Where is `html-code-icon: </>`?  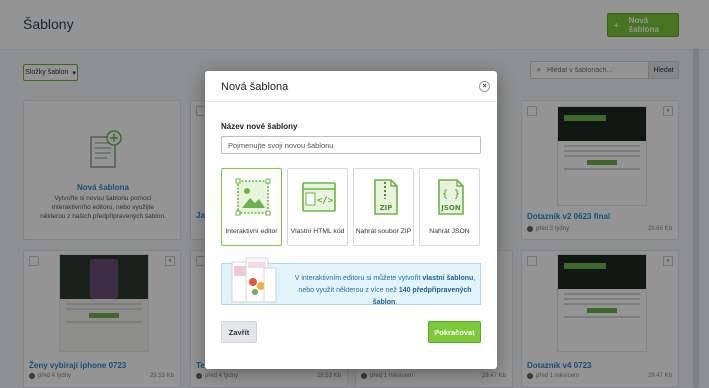 html-code-icon: </> is located at coordinates (319, 197).